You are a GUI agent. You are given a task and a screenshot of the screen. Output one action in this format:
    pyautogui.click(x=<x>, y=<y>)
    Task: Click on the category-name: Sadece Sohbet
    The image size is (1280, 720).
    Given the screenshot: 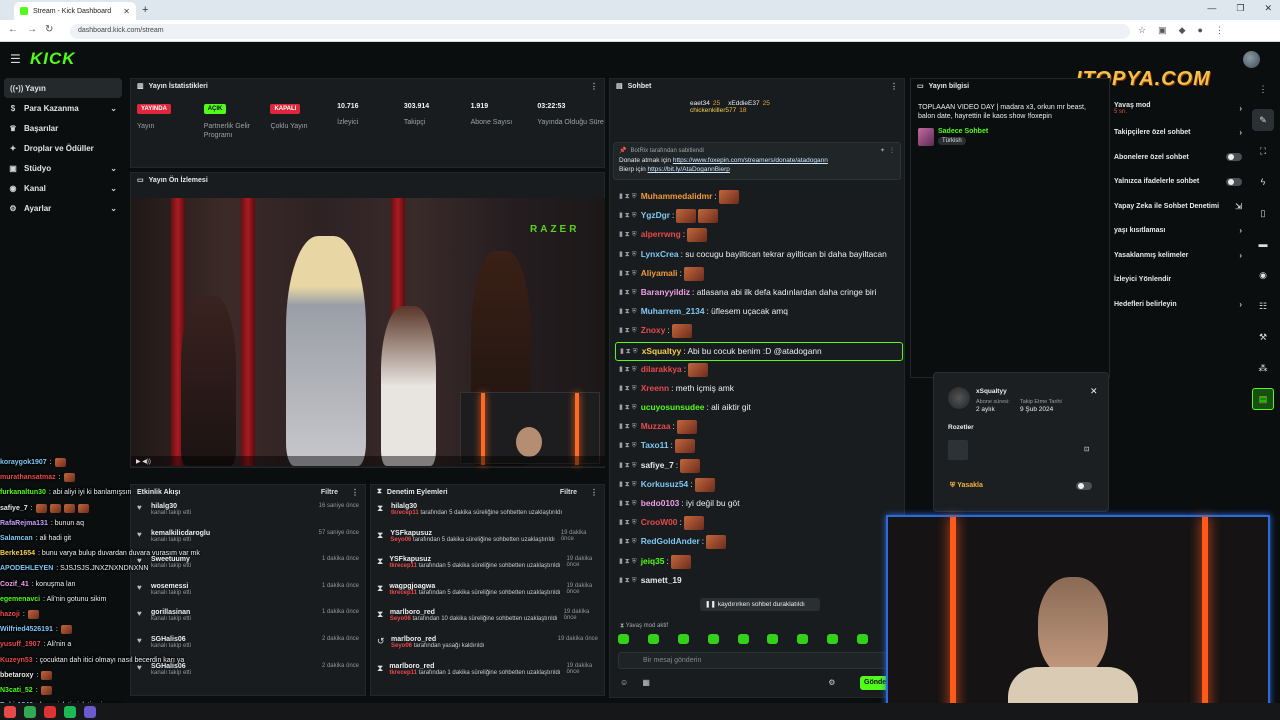 What is the action you would take?
    pyautogui.click(x=963, y=131)
    